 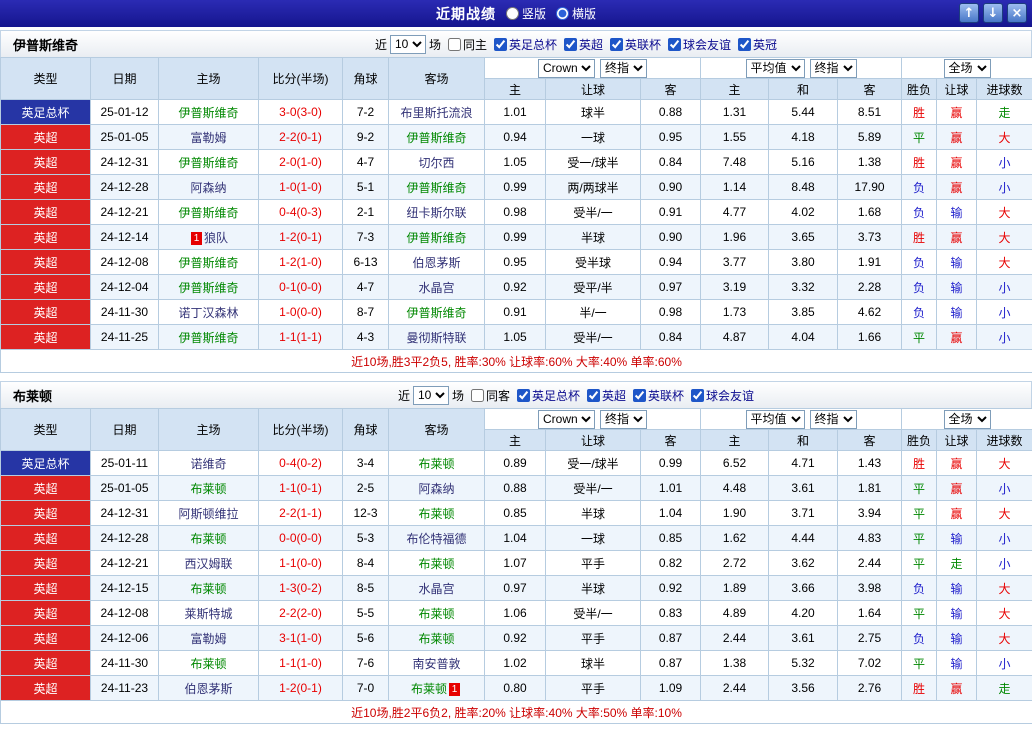 I want to click on same-venue-filter: 同主, so click(x=465, y=44).